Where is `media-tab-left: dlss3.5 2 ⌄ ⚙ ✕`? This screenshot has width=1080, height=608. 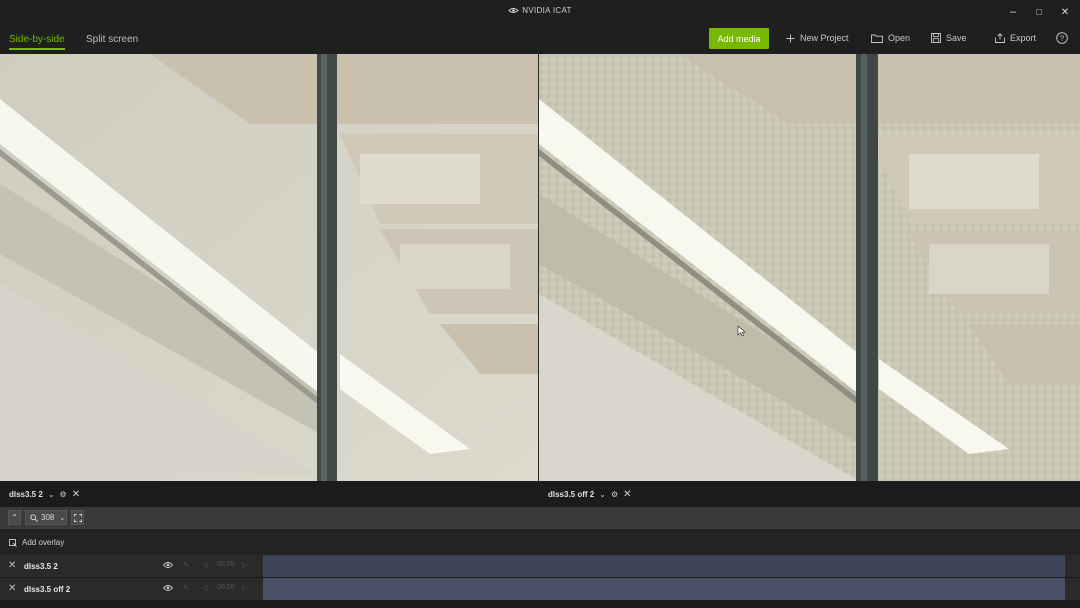 media-tab-left: dlss3.5 2 ⌄ ⚙ ✕ is located at coordinates (44, 494).